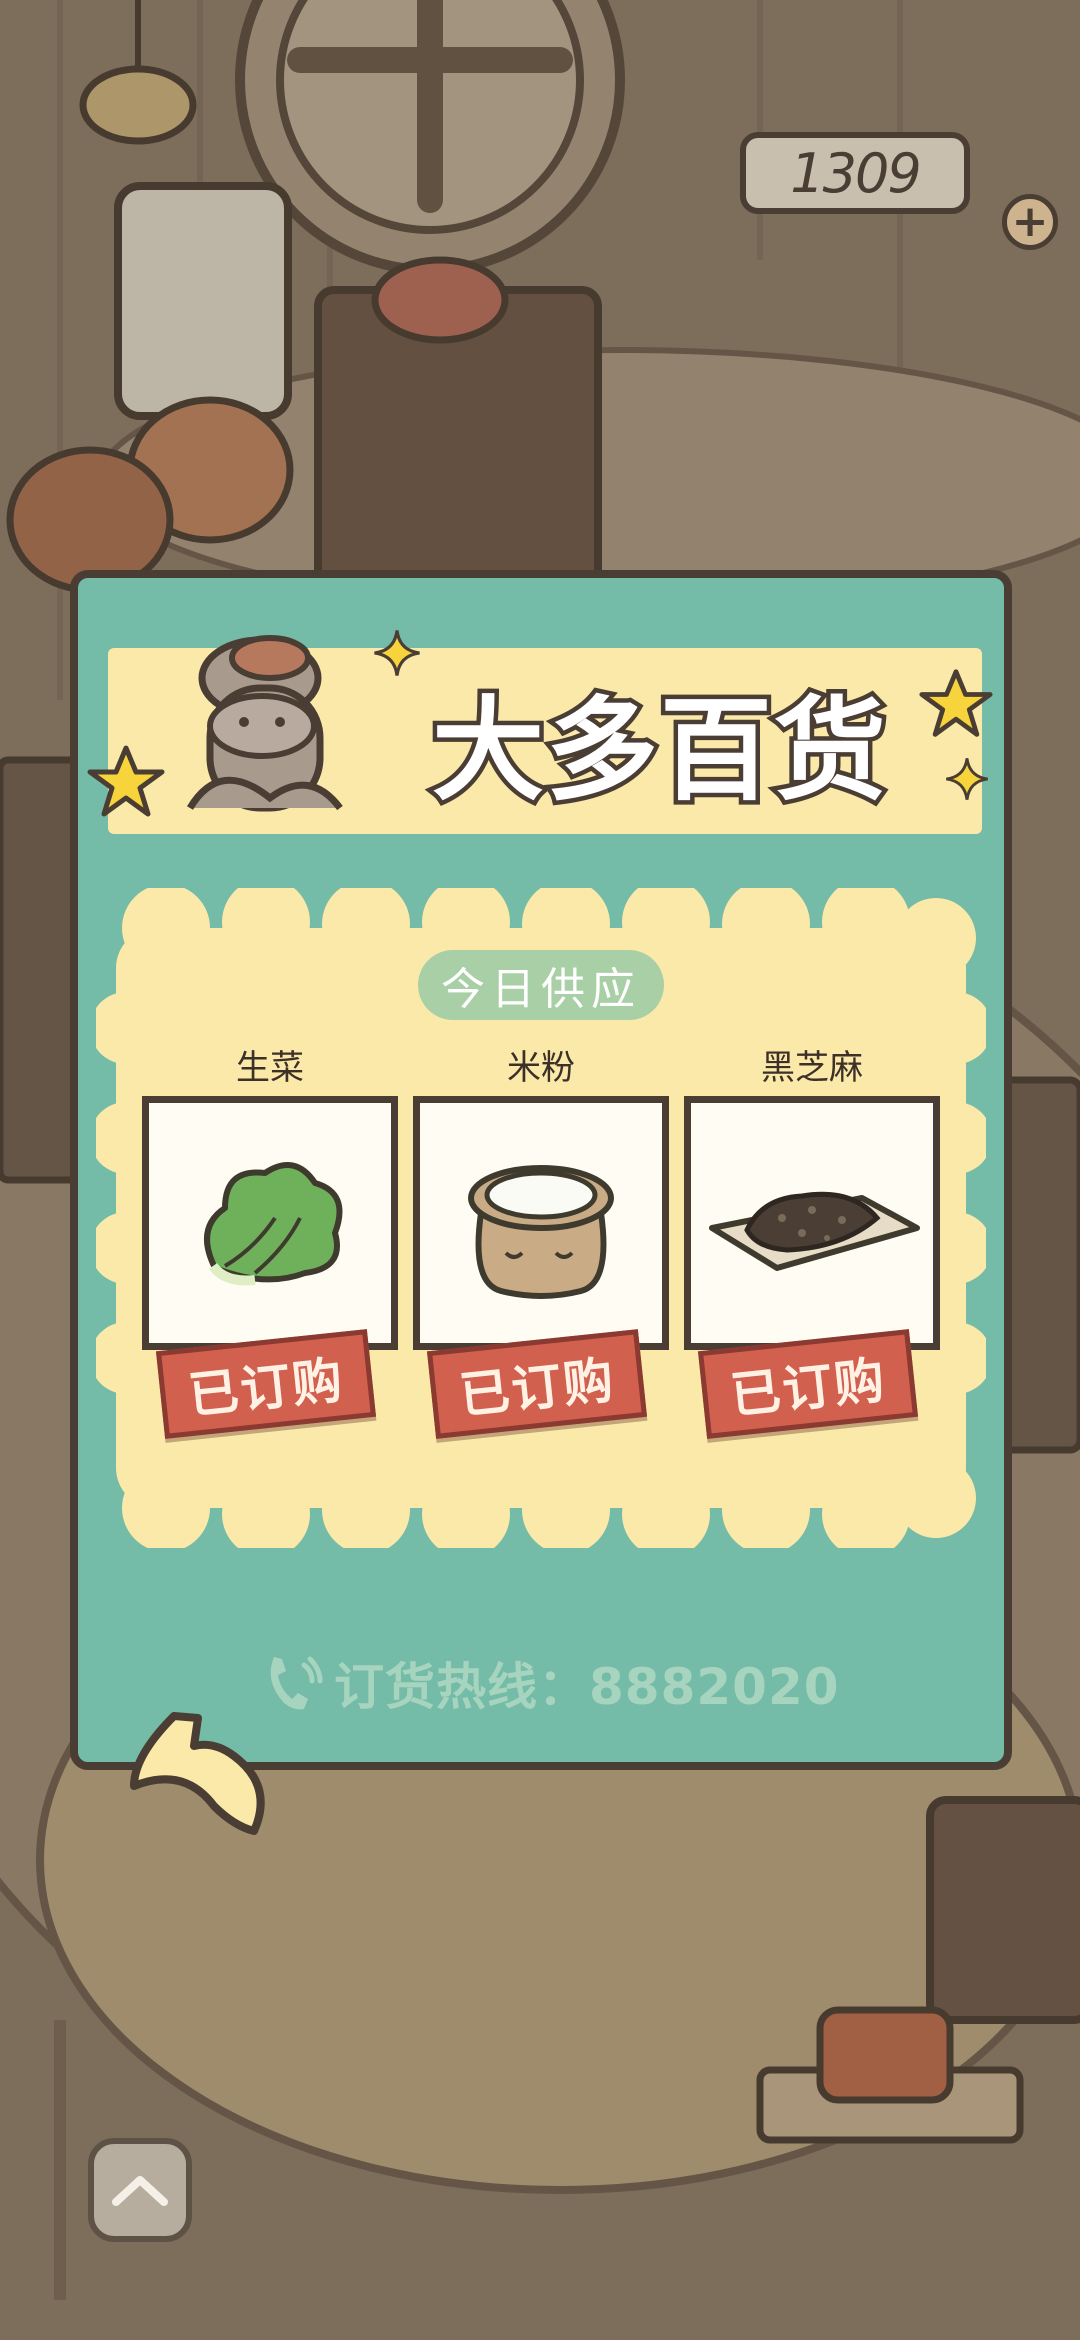 This screenshot has width=1080, height=2340. Describe the element at coordinates (1030, 222) in the screenshot. I see `add-clover-button: +` at that location.